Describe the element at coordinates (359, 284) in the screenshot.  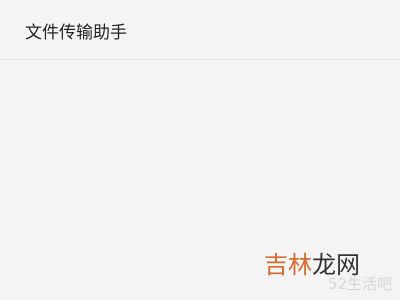
I see `watermark-subtext: 52生活吧` at that location.